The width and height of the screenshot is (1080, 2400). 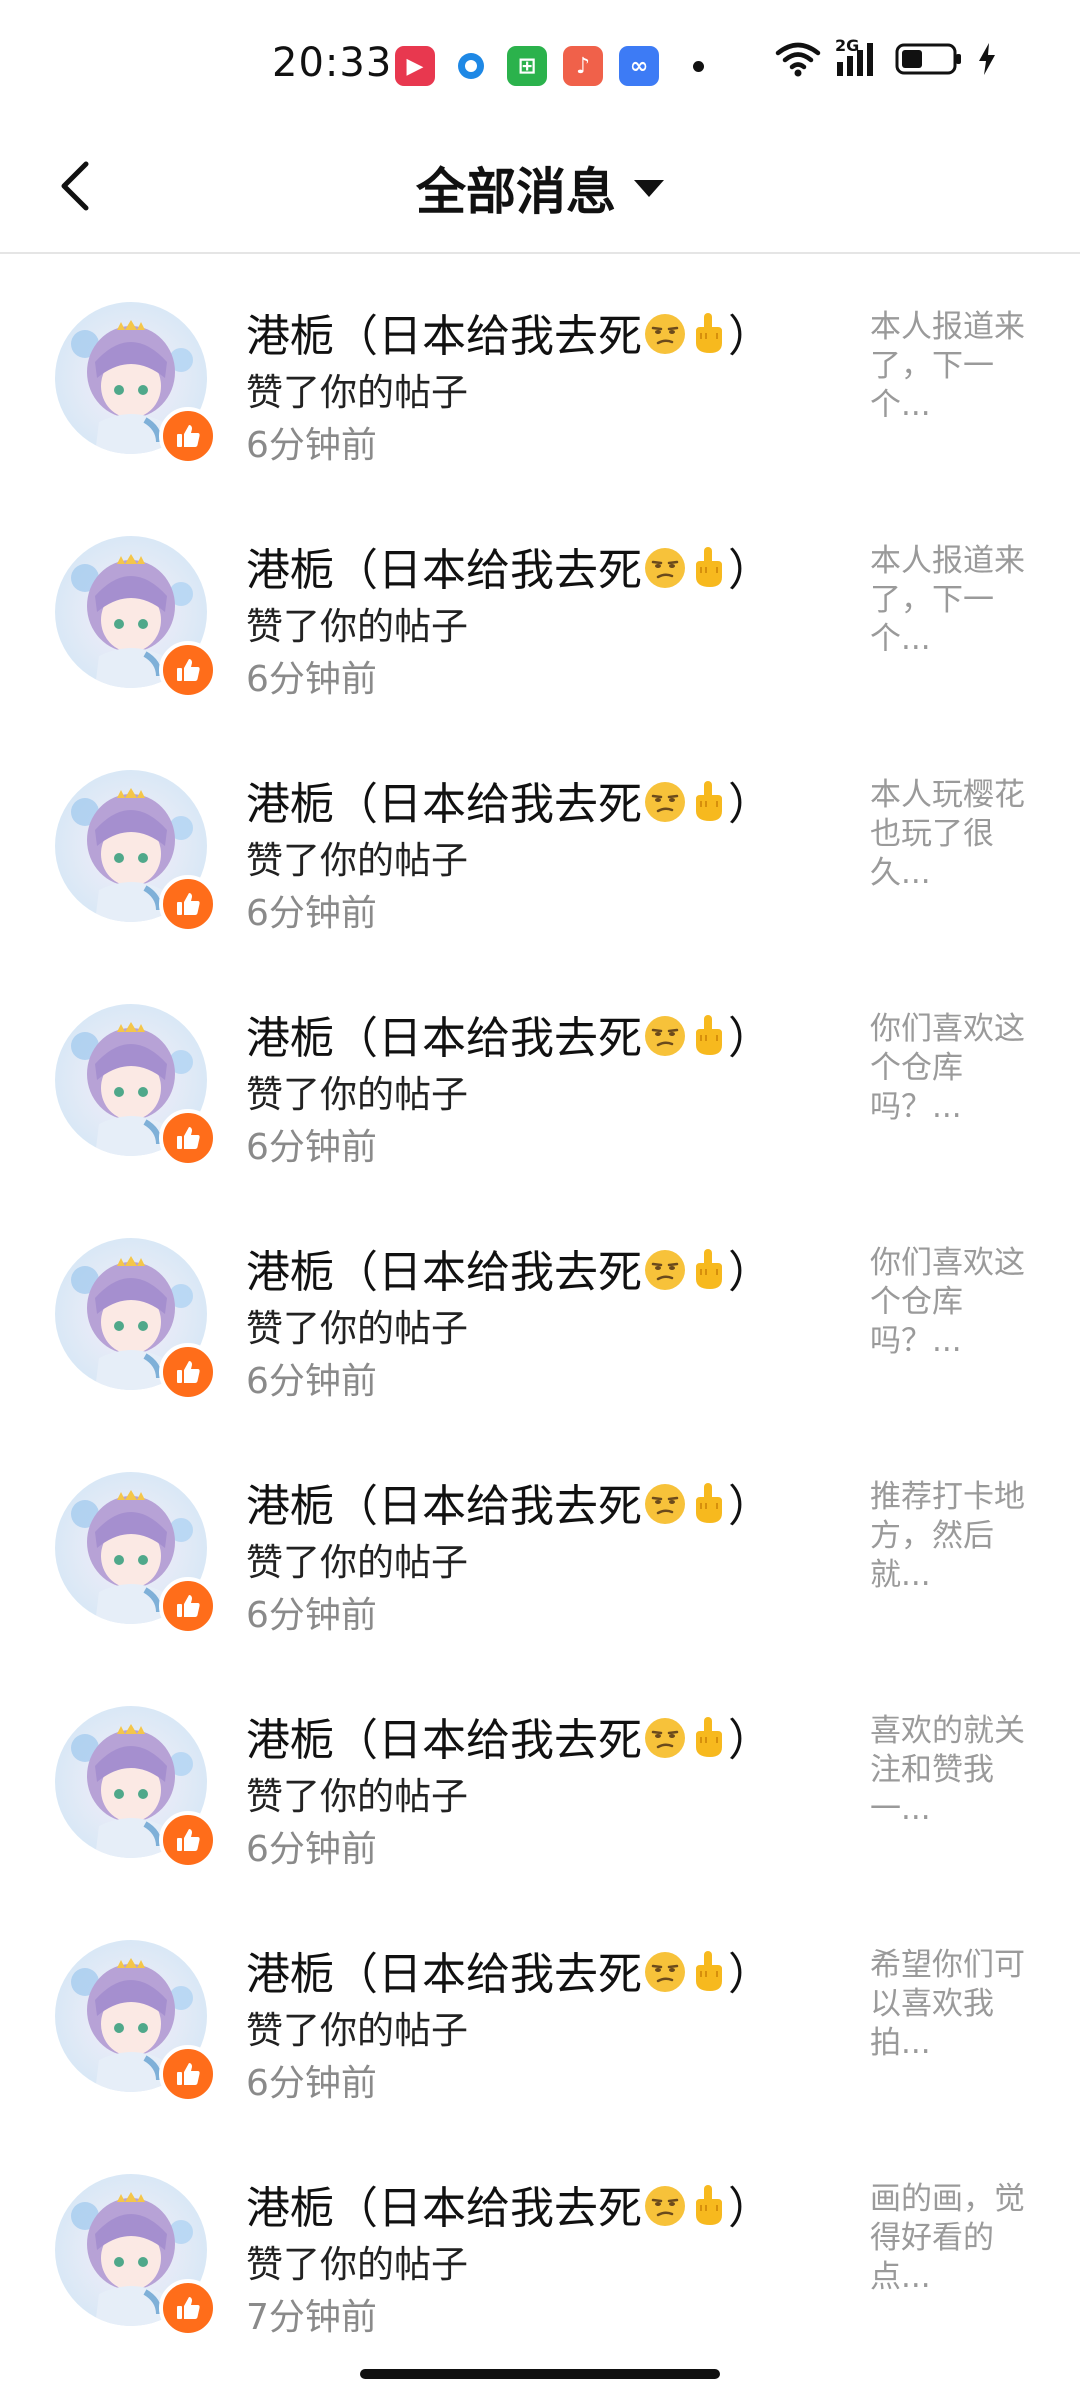 What do you see at coordinates (698, 66) in the screenshot?
I see `more-notifications-dot` at bounding box center [698, 66].